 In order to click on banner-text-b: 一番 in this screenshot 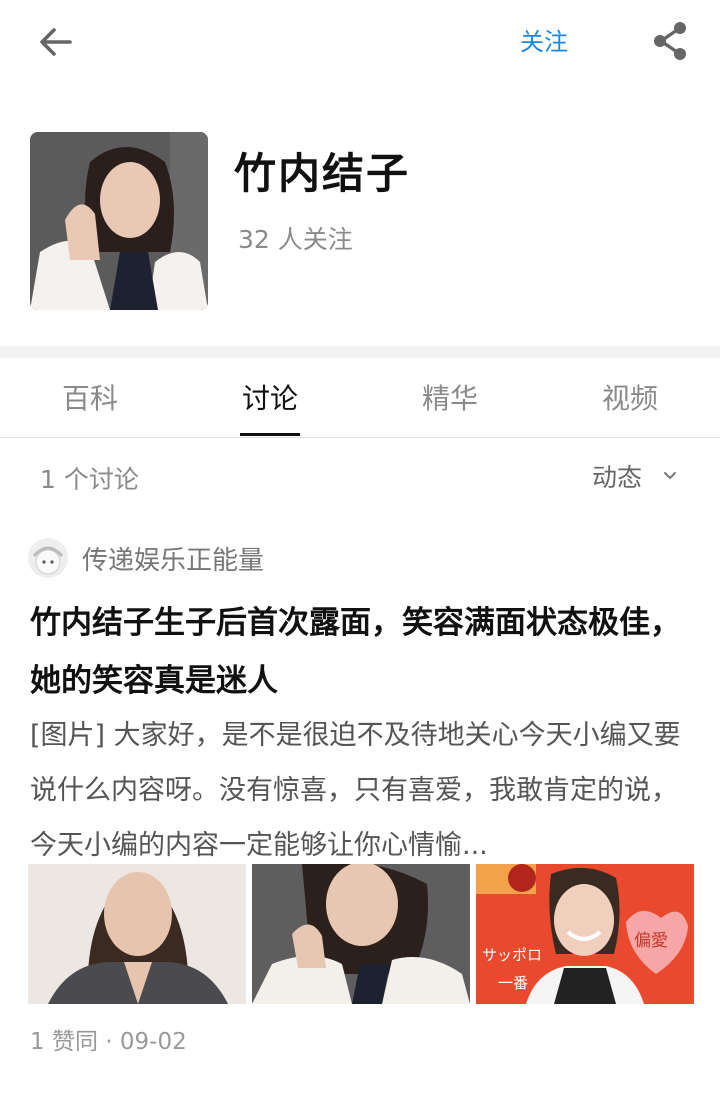, I will do `click(513, 983)`.